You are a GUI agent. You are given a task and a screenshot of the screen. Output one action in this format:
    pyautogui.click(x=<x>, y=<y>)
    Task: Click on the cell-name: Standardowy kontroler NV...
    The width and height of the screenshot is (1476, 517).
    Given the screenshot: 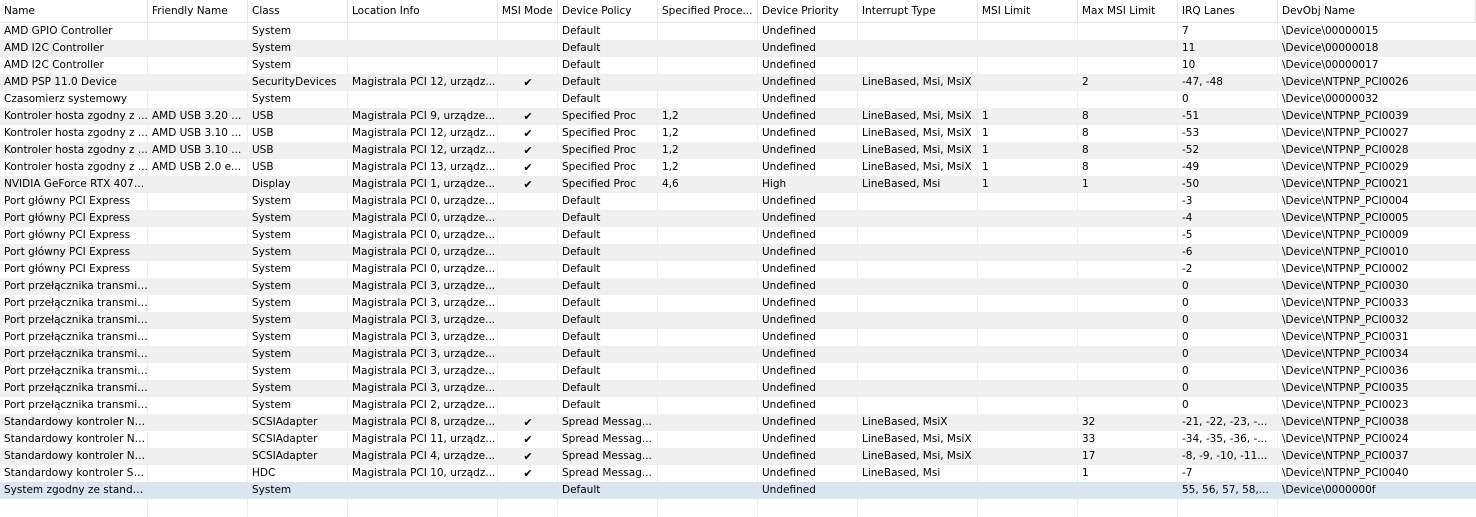 What is the action you would take?
    pyautogui.click(x=76, y=456)
    